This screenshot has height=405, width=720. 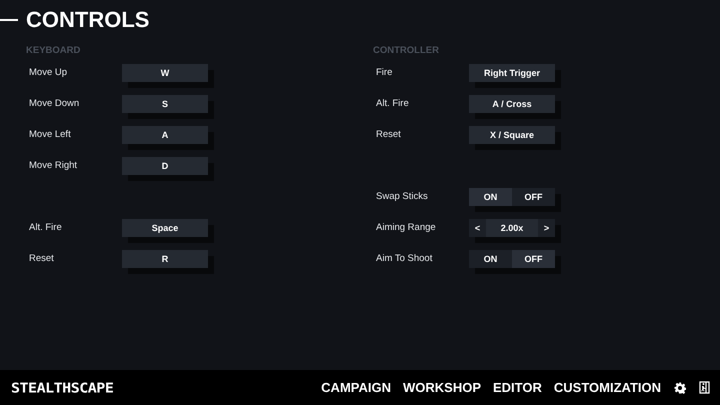 I want to click on key-binding-button: Space, so click(x=165, y=227).